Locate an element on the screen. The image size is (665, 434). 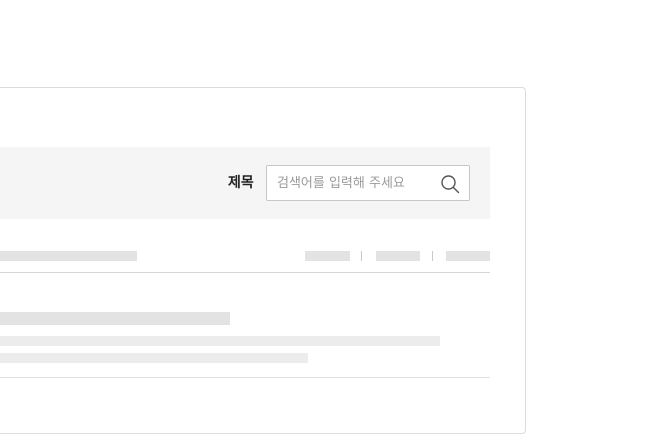
search-input is located at coordinates (357, 183).